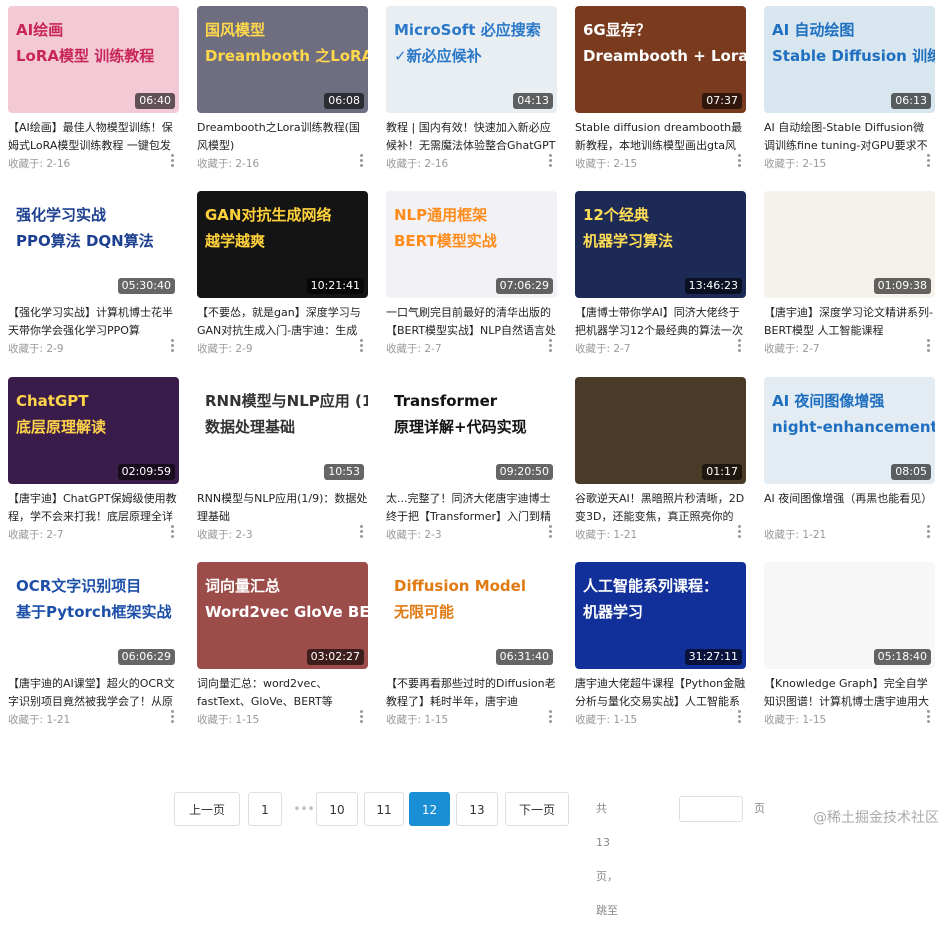 Image resolution: width=947 pixels, height=928 pixels. I want to click on duration-badge: 10:21:41, so click(335, 286).